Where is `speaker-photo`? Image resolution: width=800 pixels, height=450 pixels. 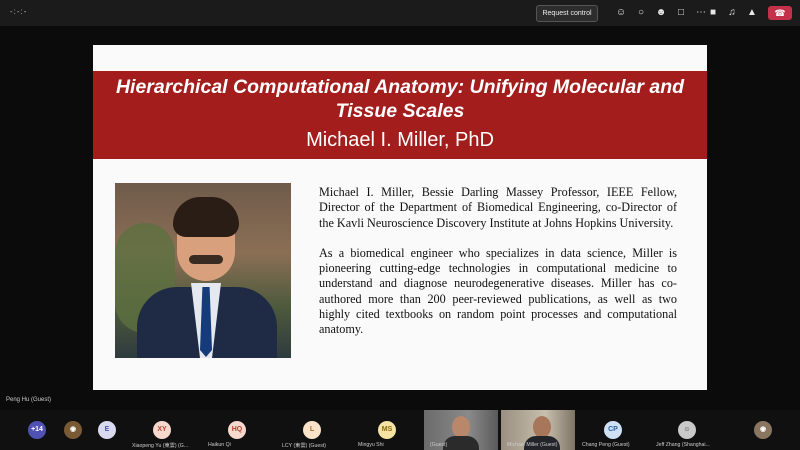 speaker-photo is located at coordinates (203, 270).